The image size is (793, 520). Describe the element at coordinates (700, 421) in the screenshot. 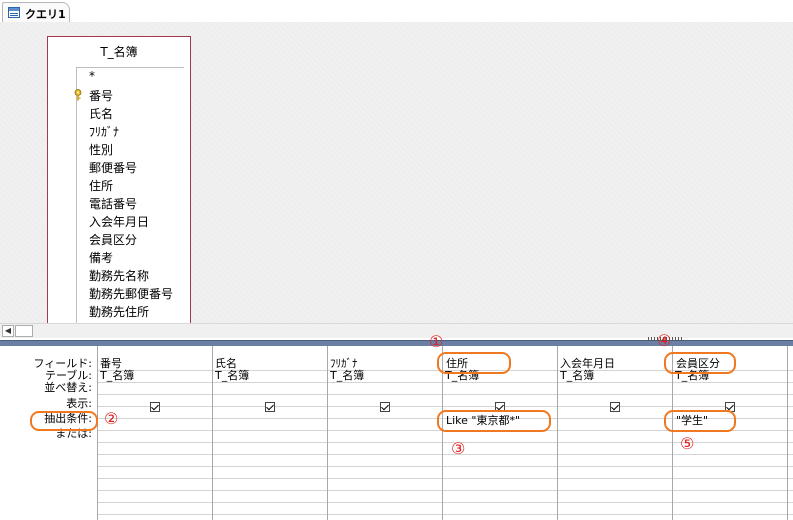

I see `highlight-oval-member-criteria` at that location.